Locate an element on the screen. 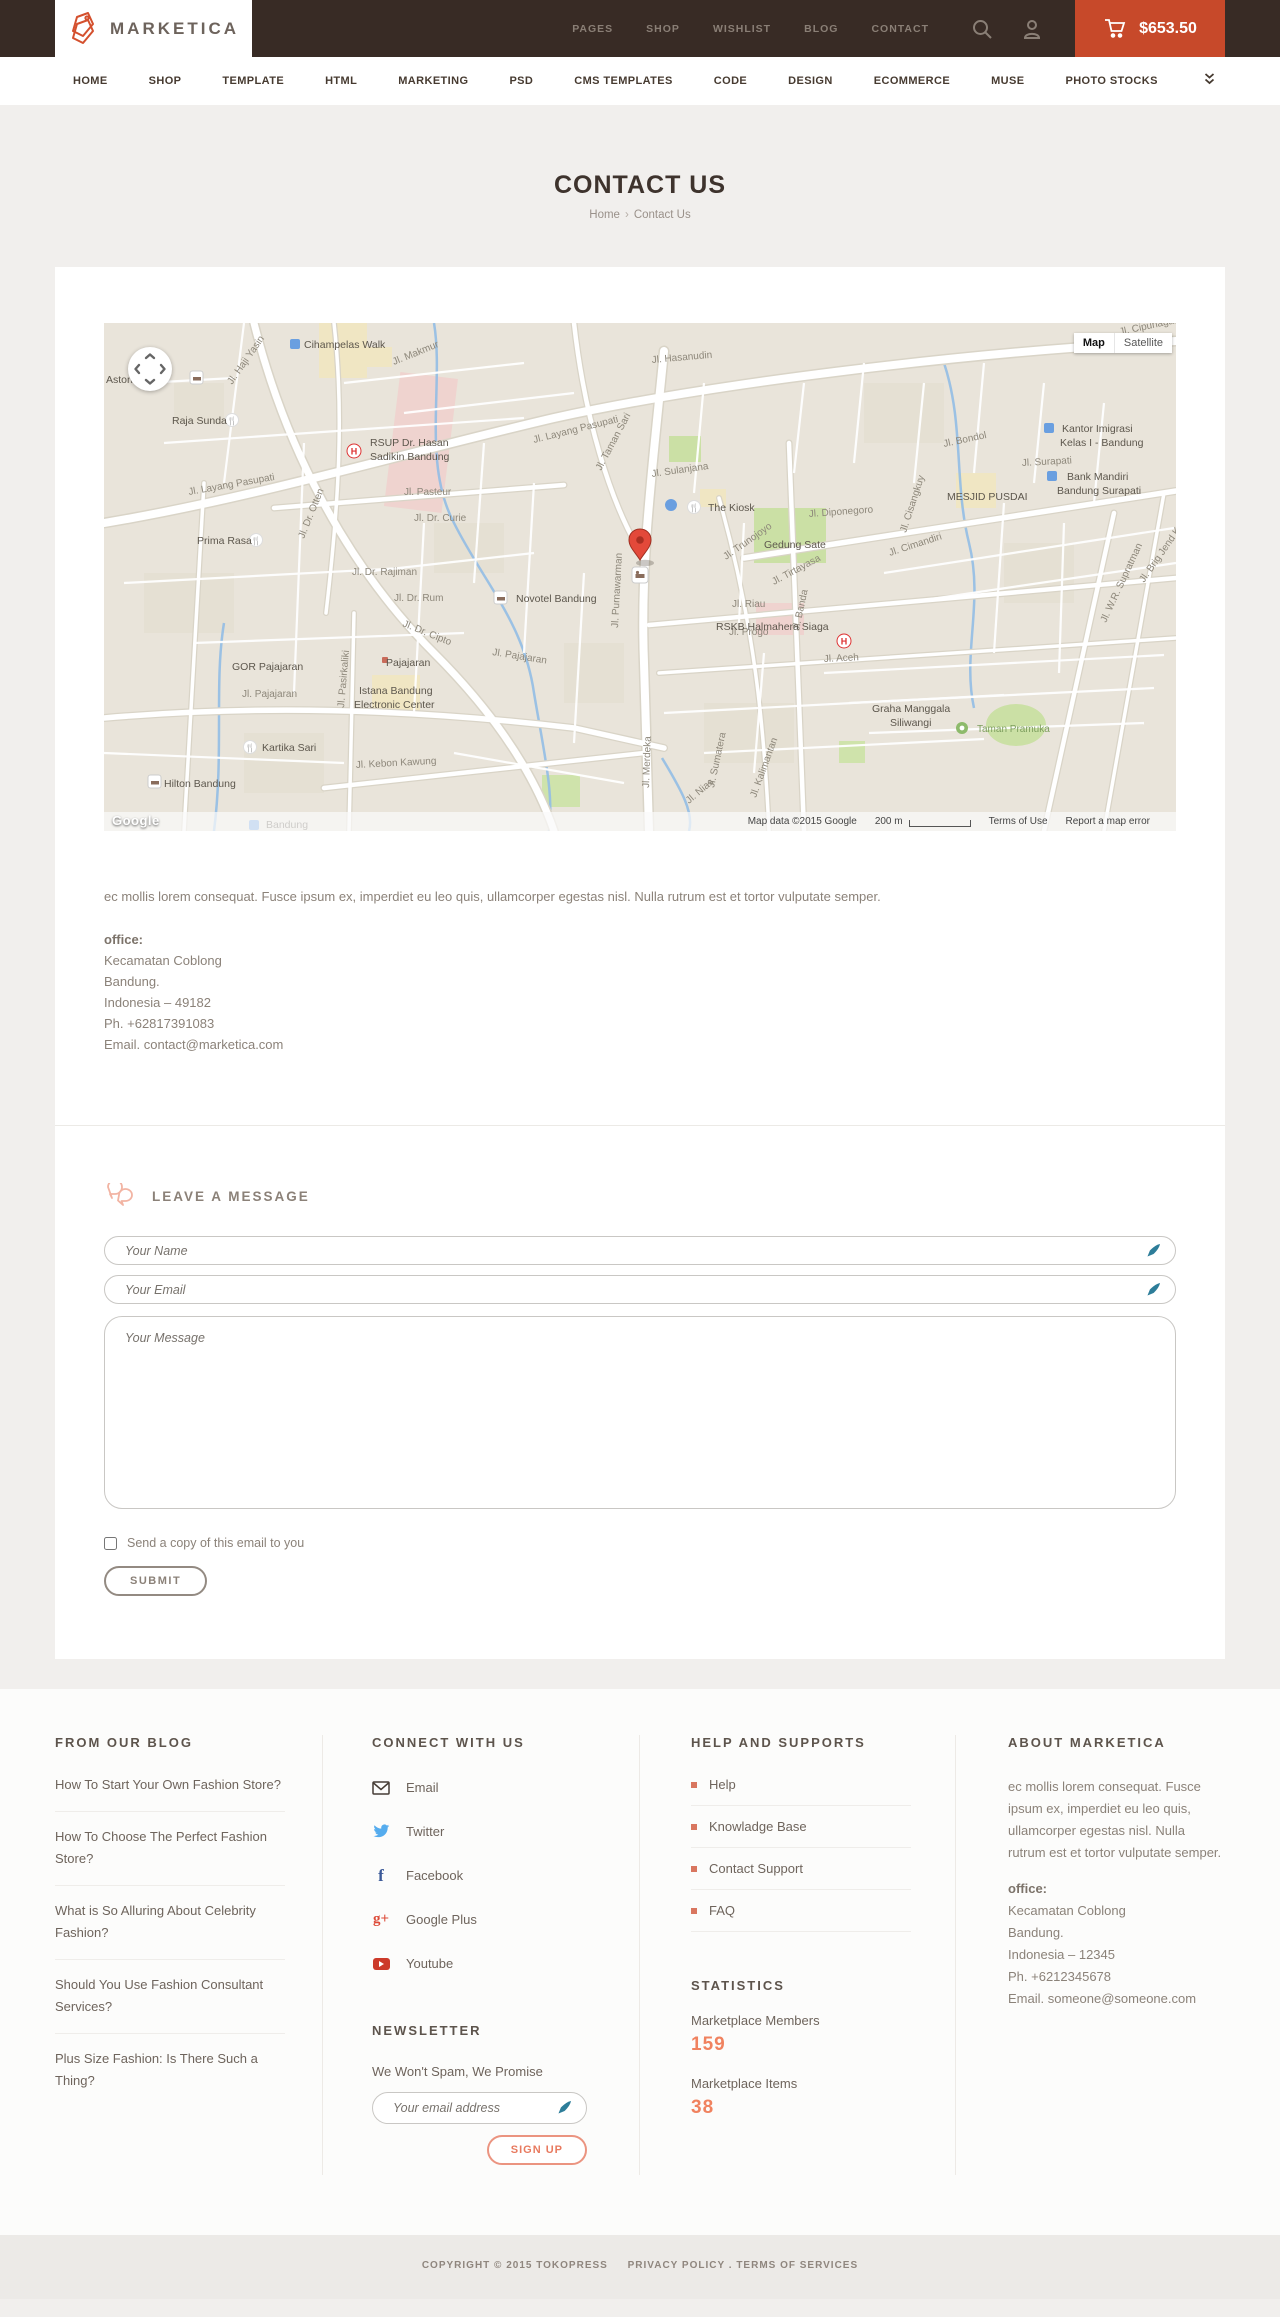 The height and width of the screenshot is (2317, 1280). main-nav-link: CODE is located at coordinates (730, 81).